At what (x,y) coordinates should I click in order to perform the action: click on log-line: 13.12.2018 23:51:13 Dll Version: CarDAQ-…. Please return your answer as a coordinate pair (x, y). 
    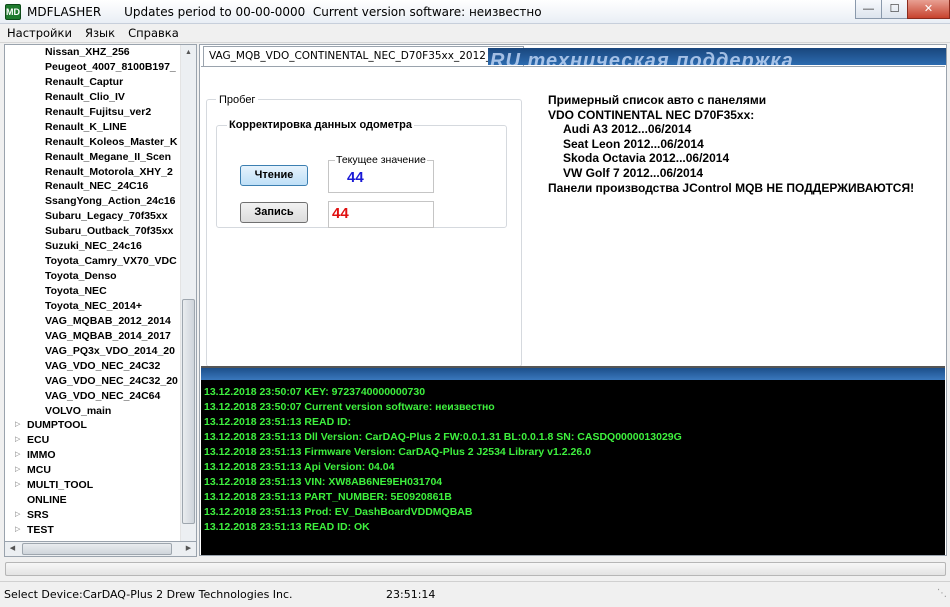
    Looking at the image, I should click on (443, 436).